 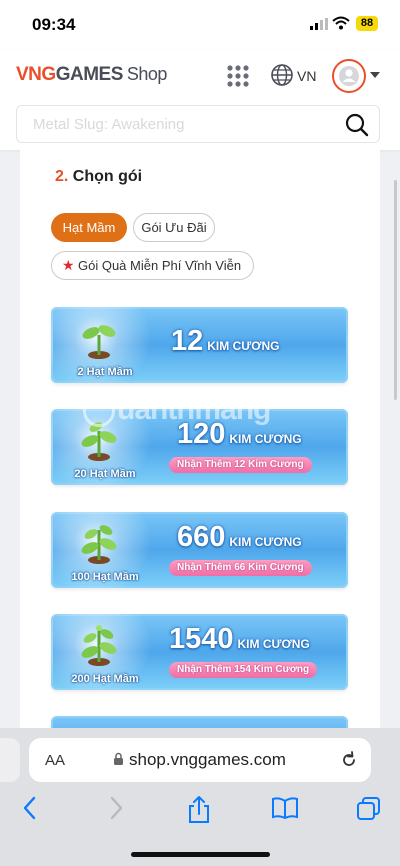 I want to click on vnggames-shop-logo: VNGGAMES Shop, so click(x=91, y=75).